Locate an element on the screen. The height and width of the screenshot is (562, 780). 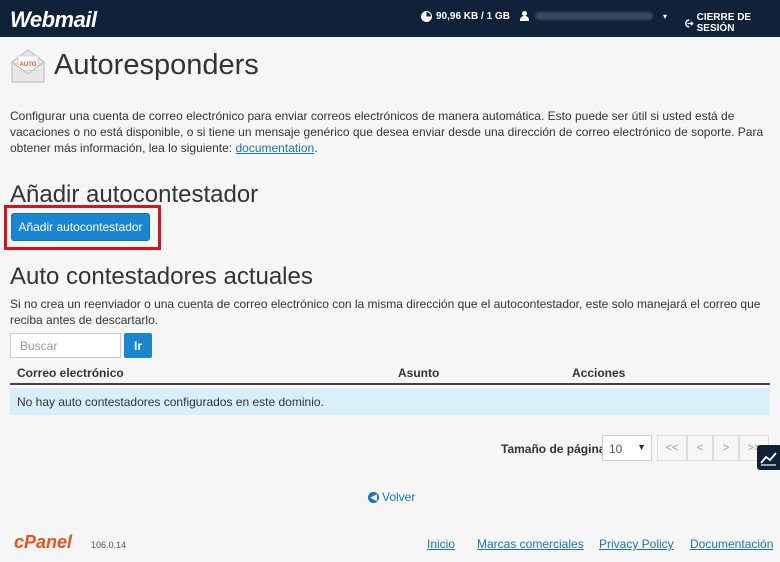
search-input is located at coordinates (65, 345).